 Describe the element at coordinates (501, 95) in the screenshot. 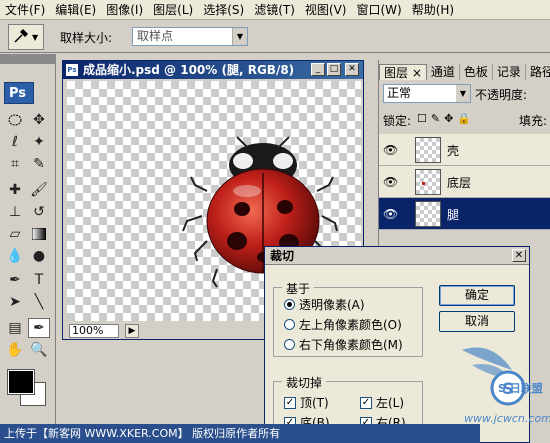

I see `opacity-label: 不透明度:` at that location.